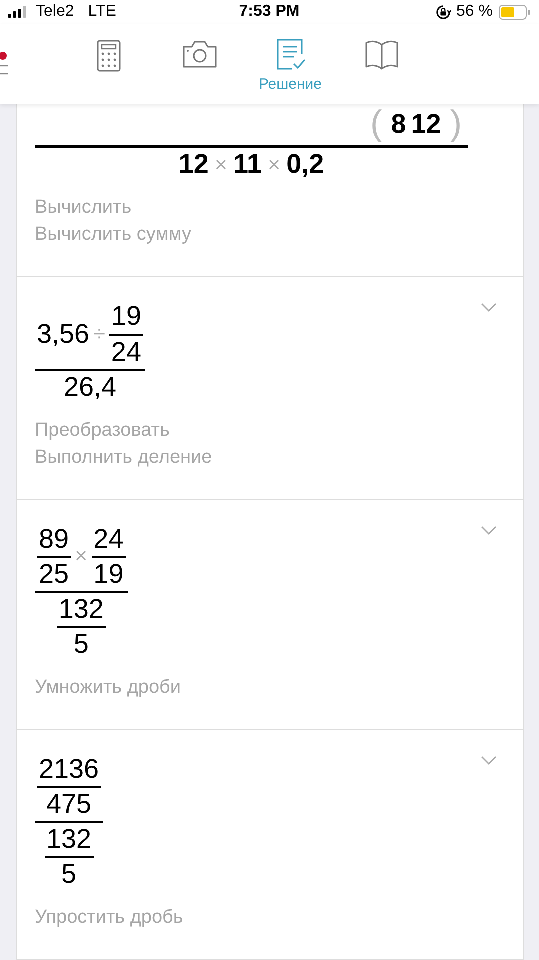  What do you see at coordinates (90, 387) in the screenshot?
I see `math-number: 26,4` at bounding box center [90, 387].